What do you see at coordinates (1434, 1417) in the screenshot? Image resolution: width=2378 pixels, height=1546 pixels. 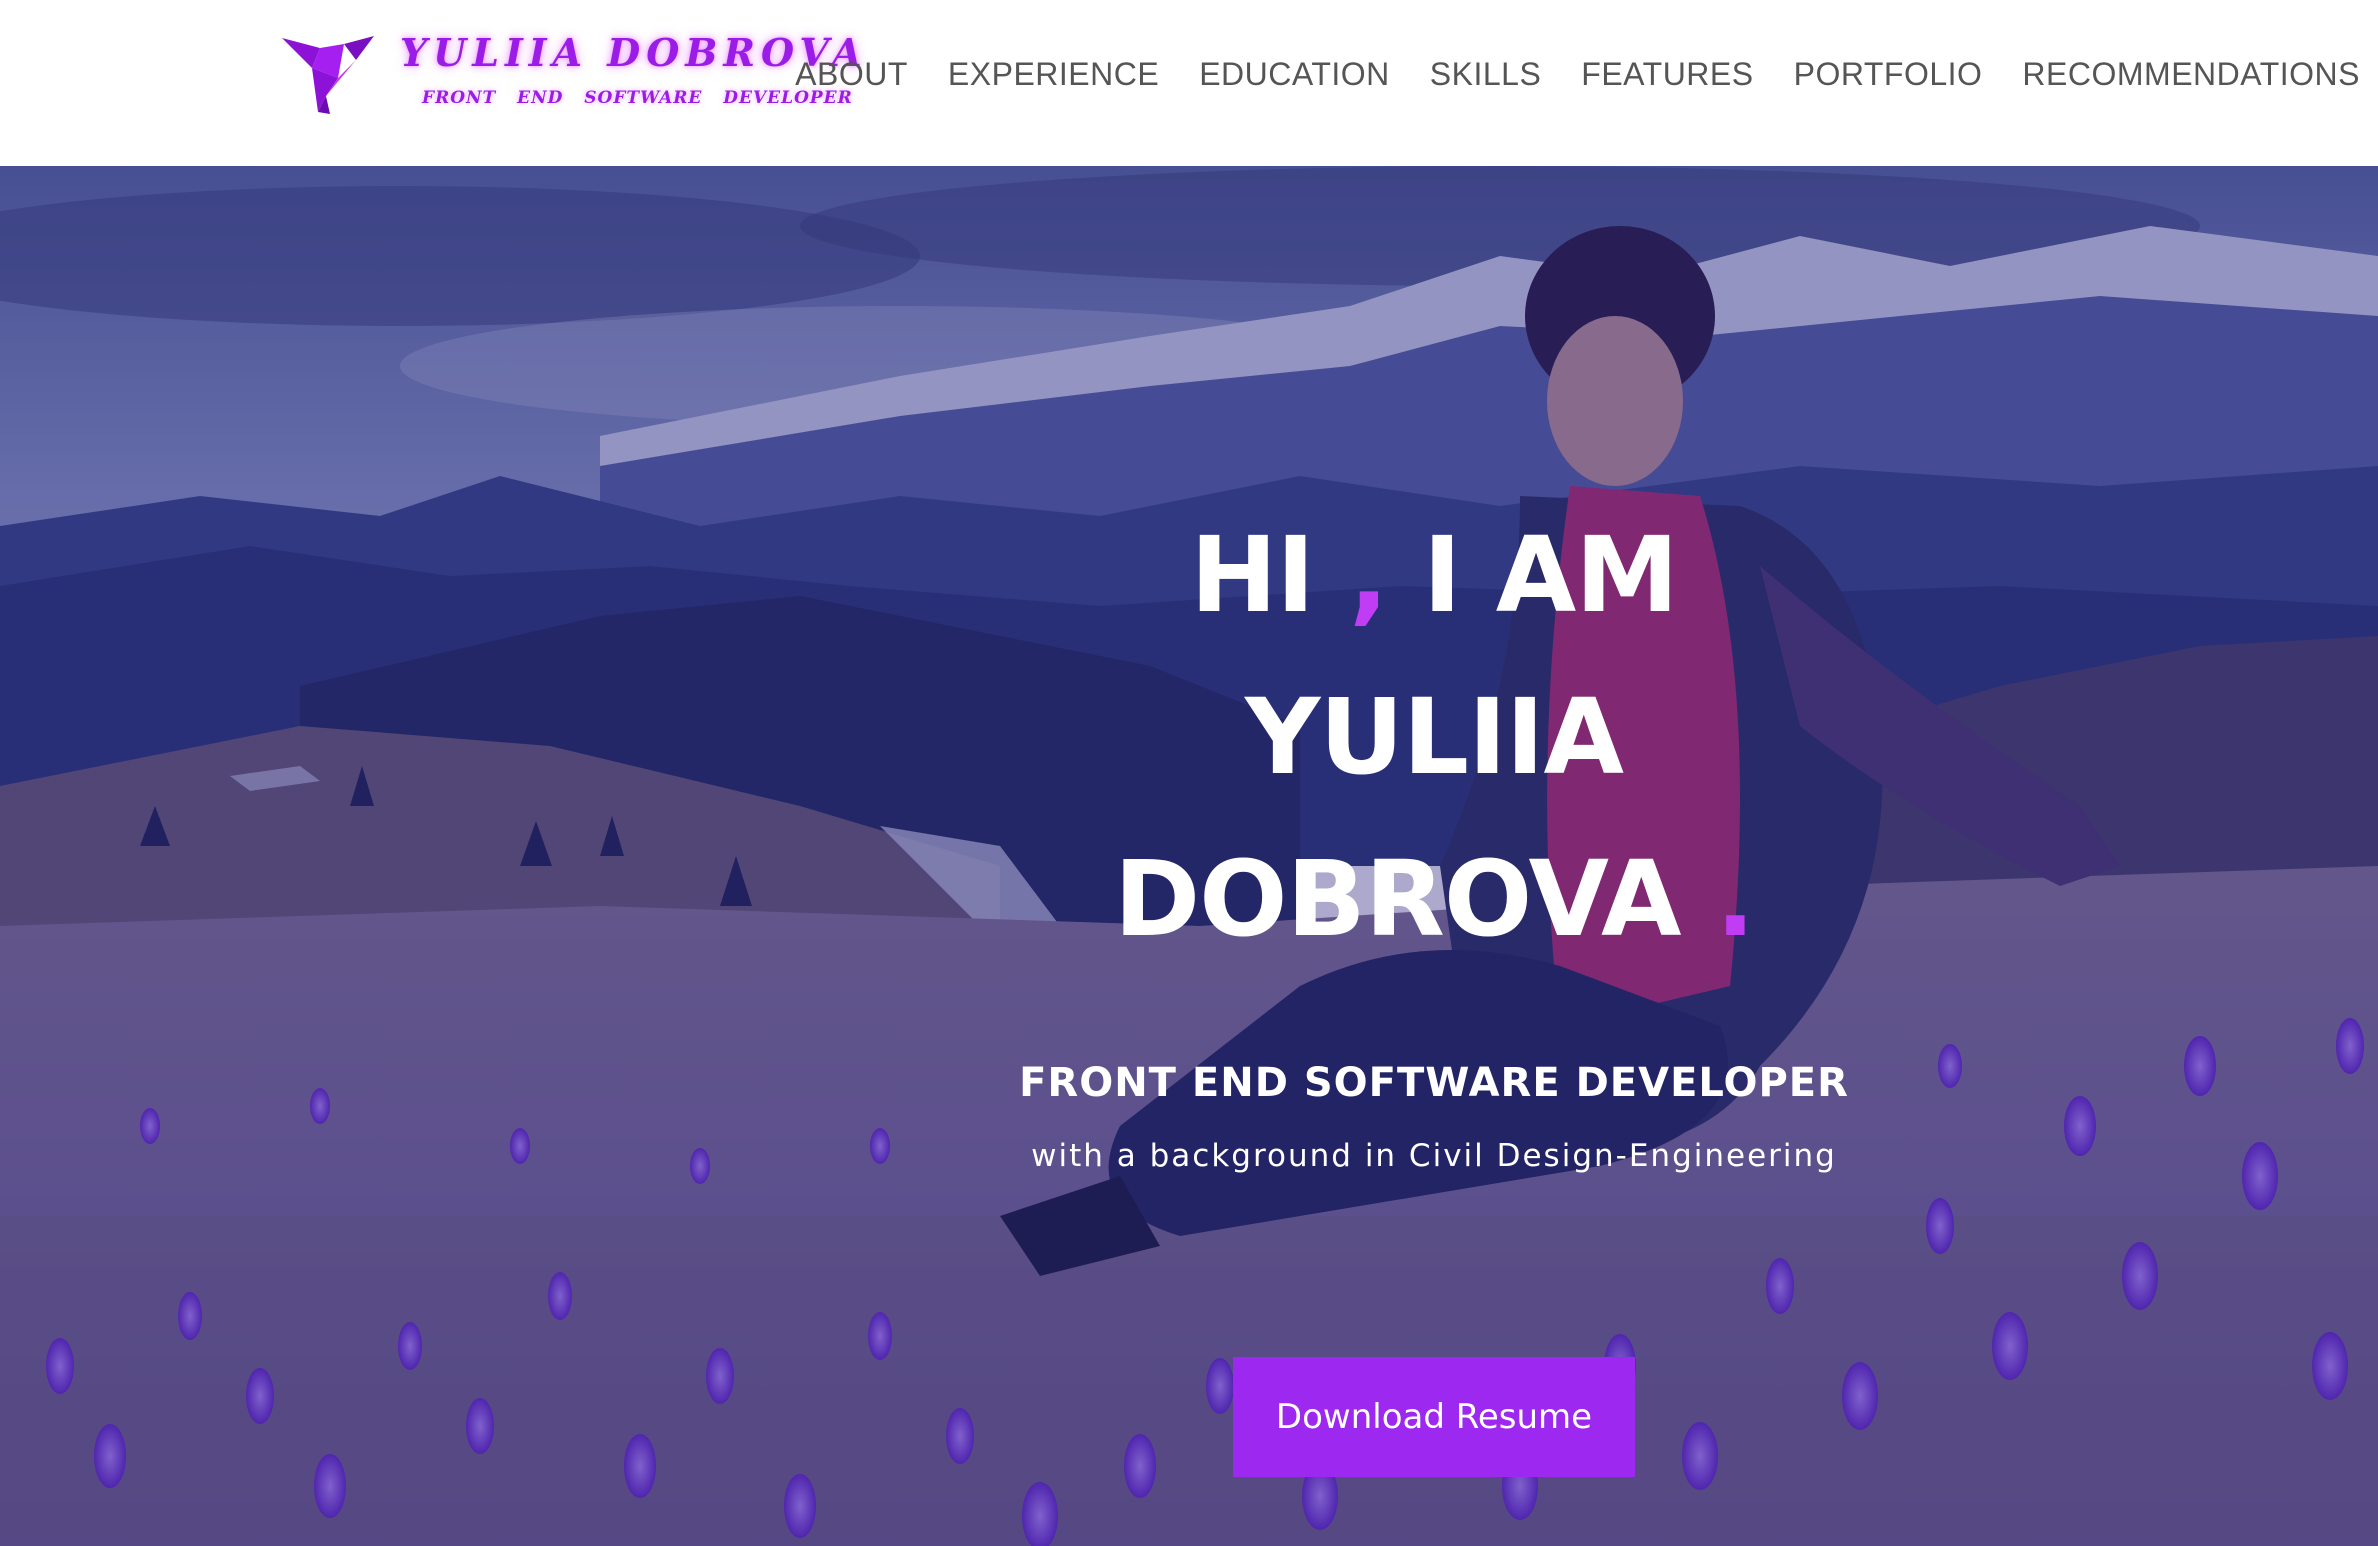 I see `download-resume-button: Download Resume` at bounding box center [1434, 1417].